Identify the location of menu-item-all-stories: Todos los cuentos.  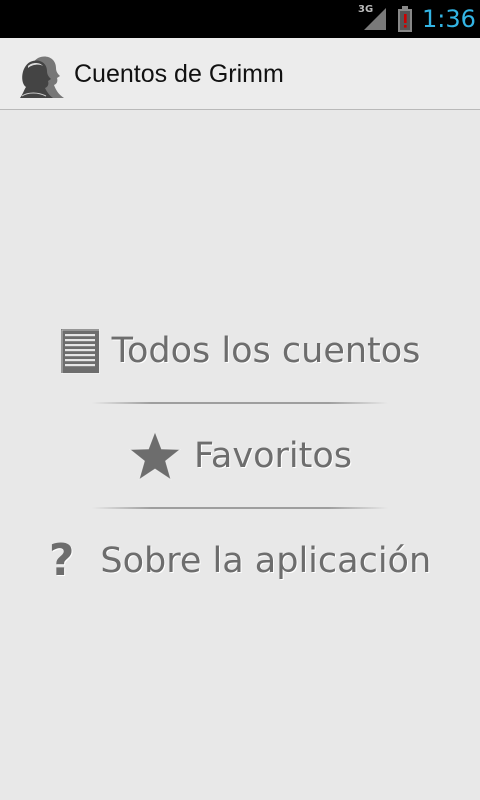
(240, 351).